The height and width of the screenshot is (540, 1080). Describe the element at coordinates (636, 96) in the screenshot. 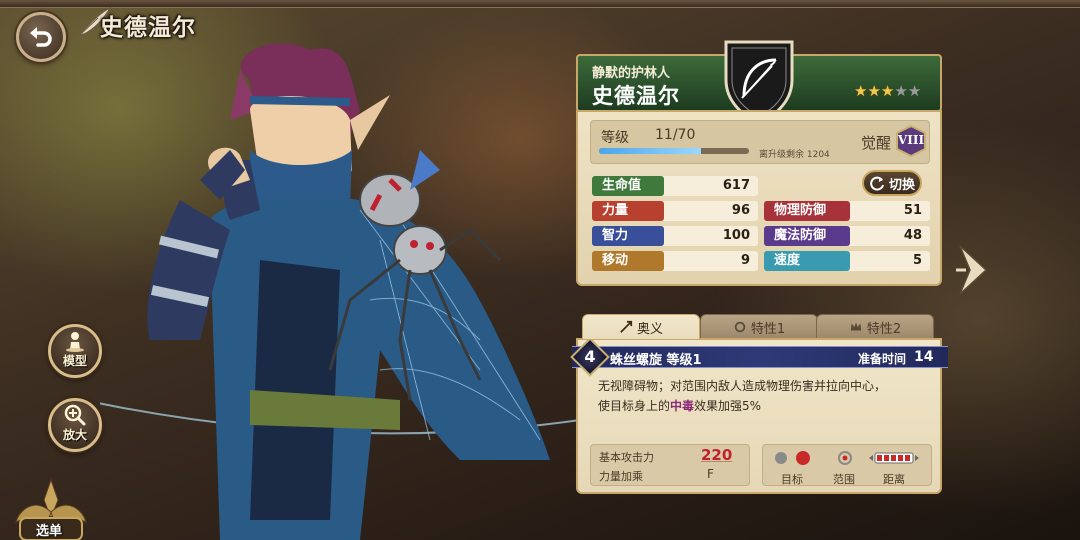

I see `character-name: 史德温尔` at that location.